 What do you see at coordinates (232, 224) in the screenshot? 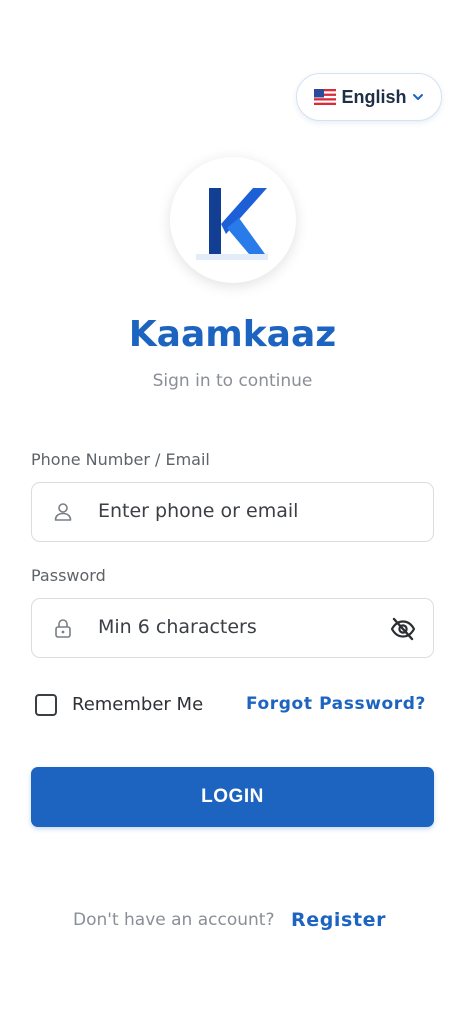
I see `kaamkaaz-k-logo` at bounding box center [232, 224].